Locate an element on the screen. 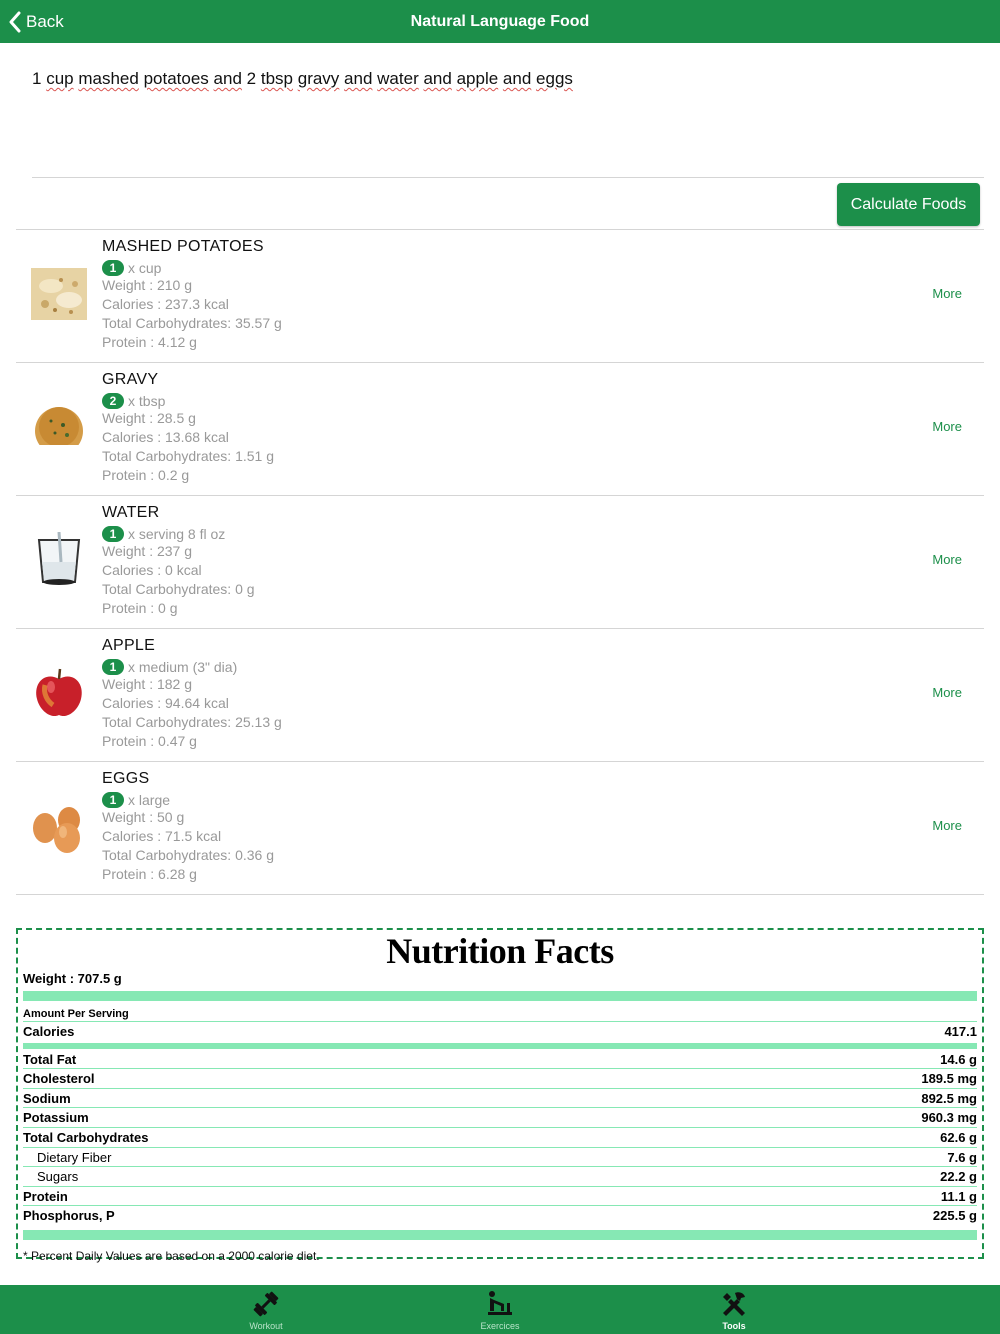 This screenshot has width=1000, height=1334. page-title: Natural Language Food is located at coordinates (500, 21).